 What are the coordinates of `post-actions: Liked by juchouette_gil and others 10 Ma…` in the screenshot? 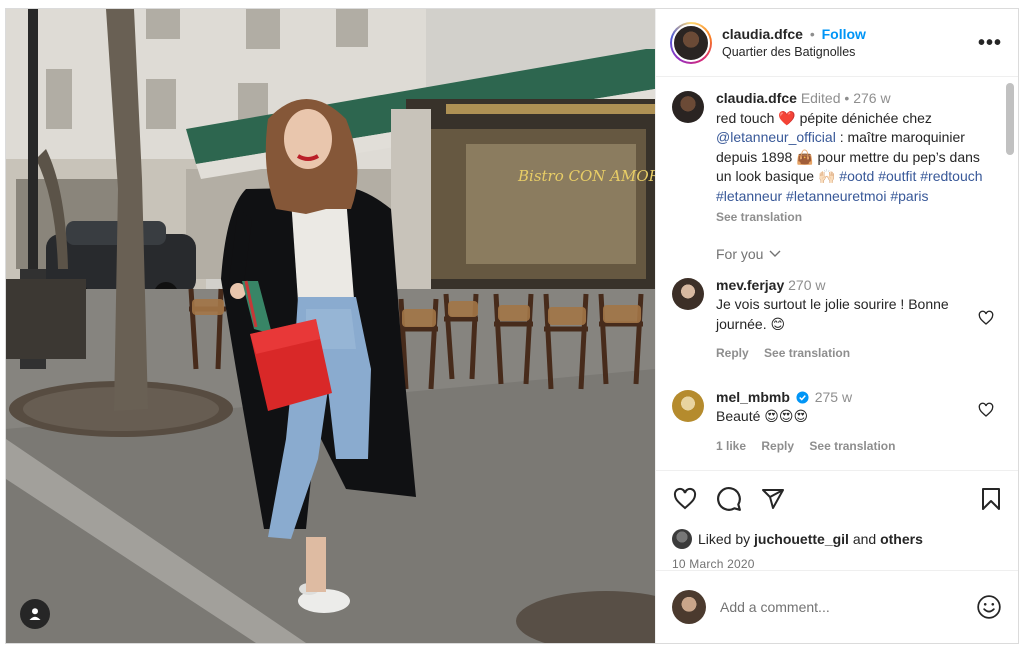 It's located at (837, 520).